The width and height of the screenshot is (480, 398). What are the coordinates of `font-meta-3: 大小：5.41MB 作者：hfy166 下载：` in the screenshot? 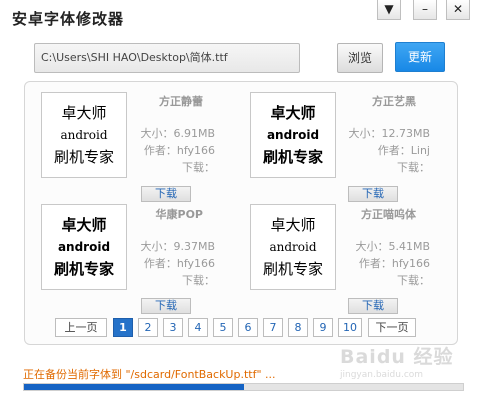 It's located at (384, 263).